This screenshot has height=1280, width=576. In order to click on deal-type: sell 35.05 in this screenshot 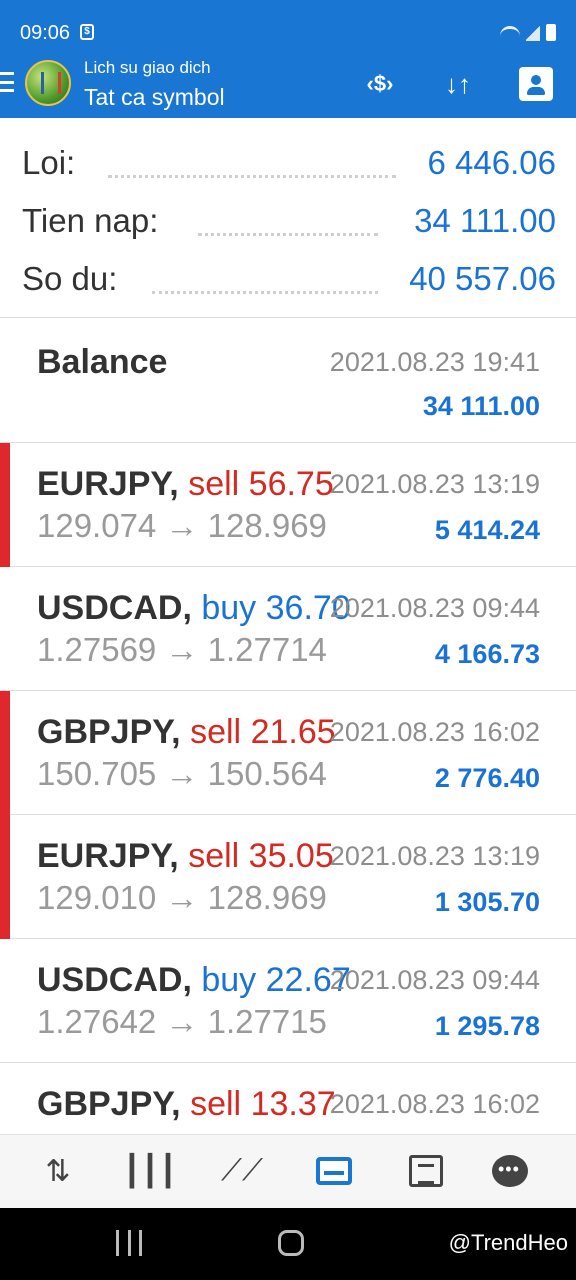, I will do `click(261, 856)`.